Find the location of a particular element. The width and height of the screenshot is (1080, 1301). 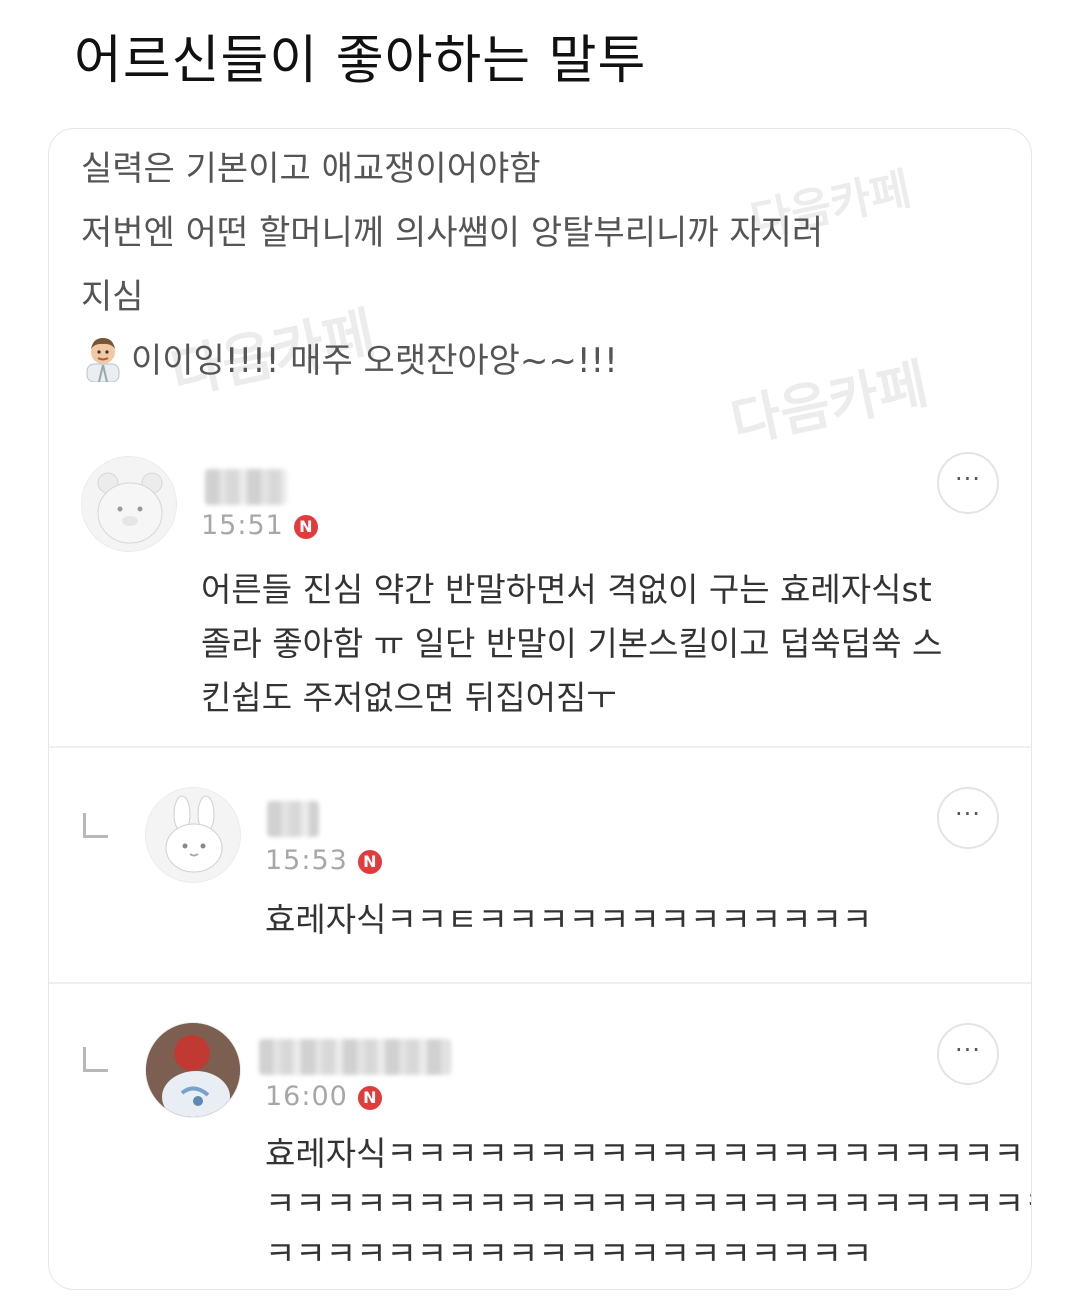

post-line-text: 이이잉!!!! 매주 오랫잔아앙~~!!! is located at coordinates (374, 361).